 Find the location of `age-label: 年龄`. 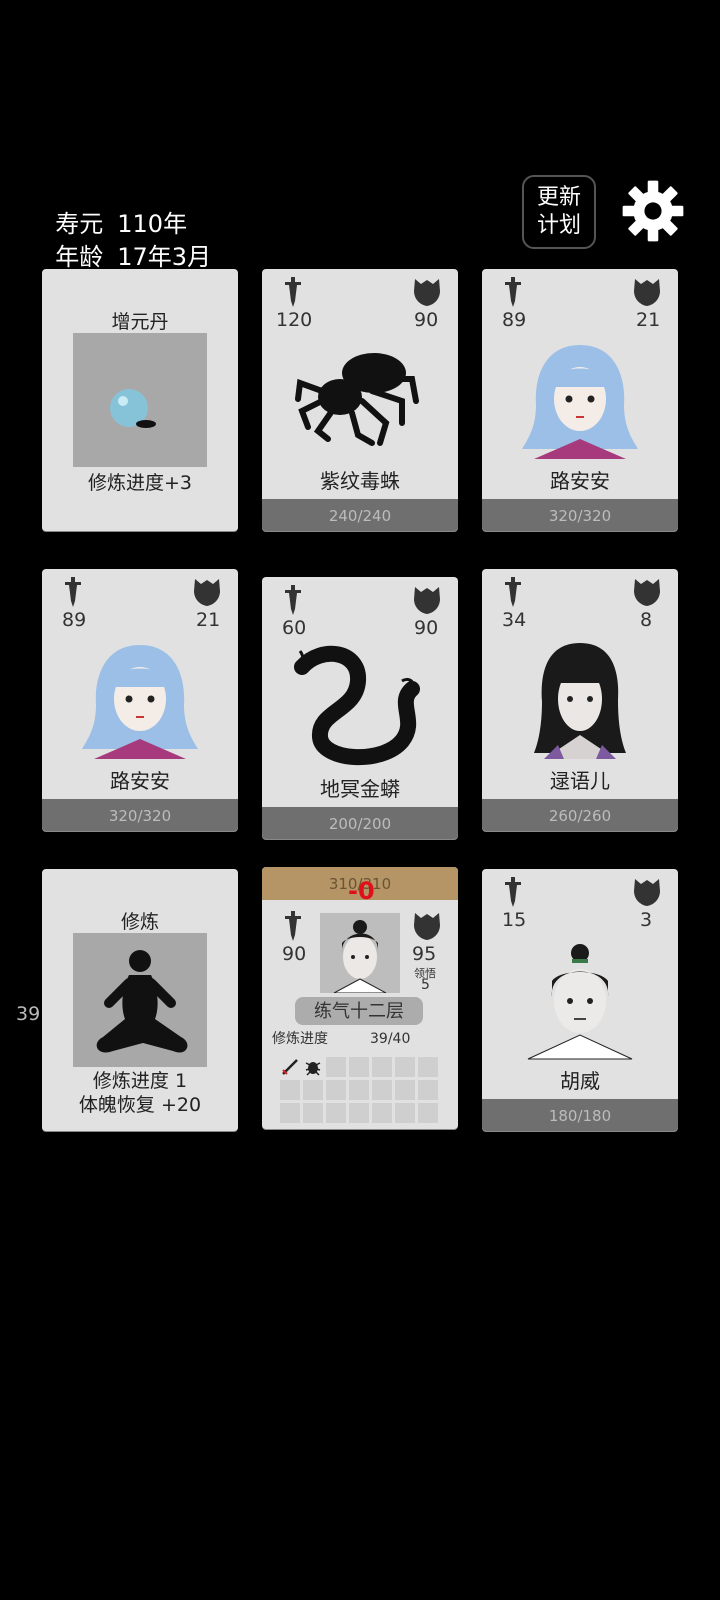

age-label: 年龄 is located at coordinates (79, 257).